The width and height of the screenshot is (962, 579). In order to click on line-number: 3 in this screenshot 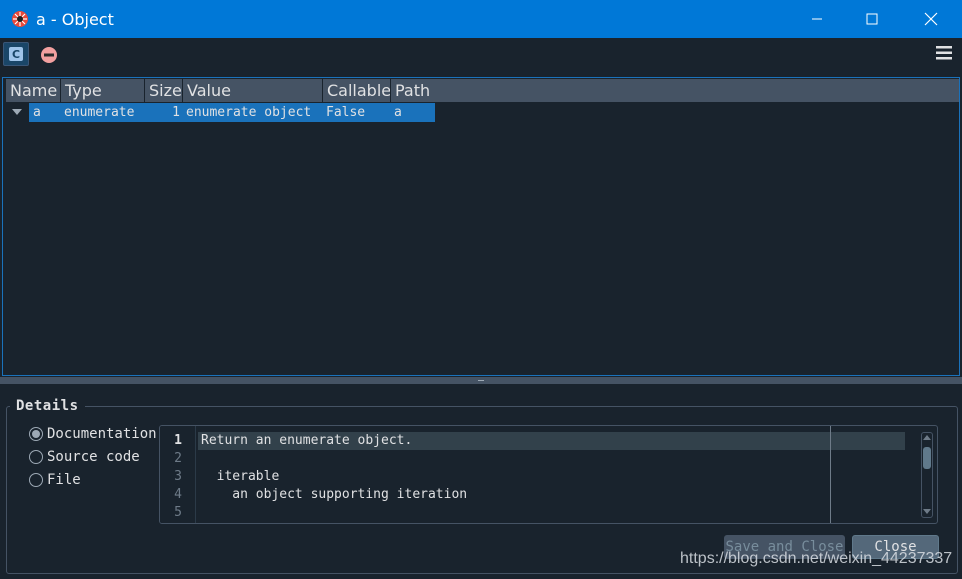, I will do `click(178, 476)`.